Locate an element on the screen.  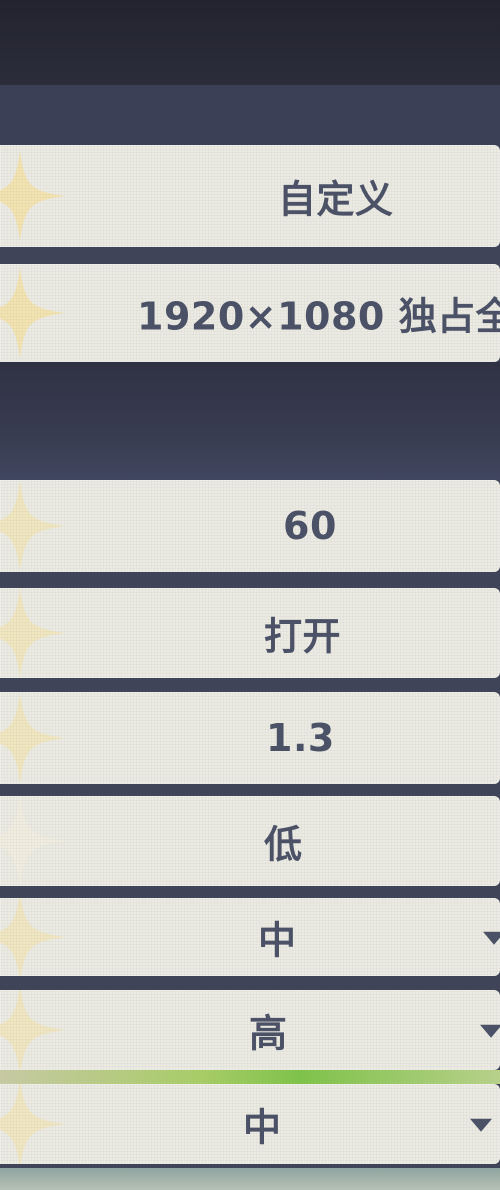
top-divider-strip is located at coordinates (250, 115).